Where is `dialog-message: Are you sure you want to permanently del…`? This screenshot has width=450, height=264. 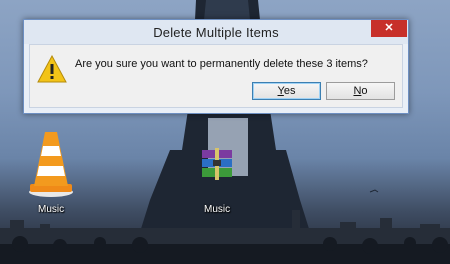
dialog-message: Are you sure you want to permanently del… is located at coordinates (221, 64).